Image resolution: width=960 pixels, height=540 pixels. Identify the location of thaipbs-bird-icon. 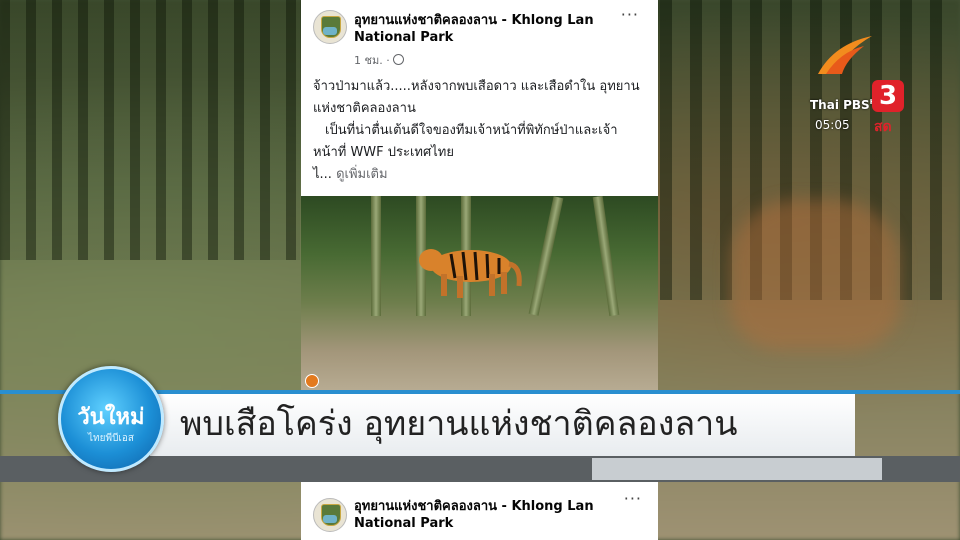
(845, 55).